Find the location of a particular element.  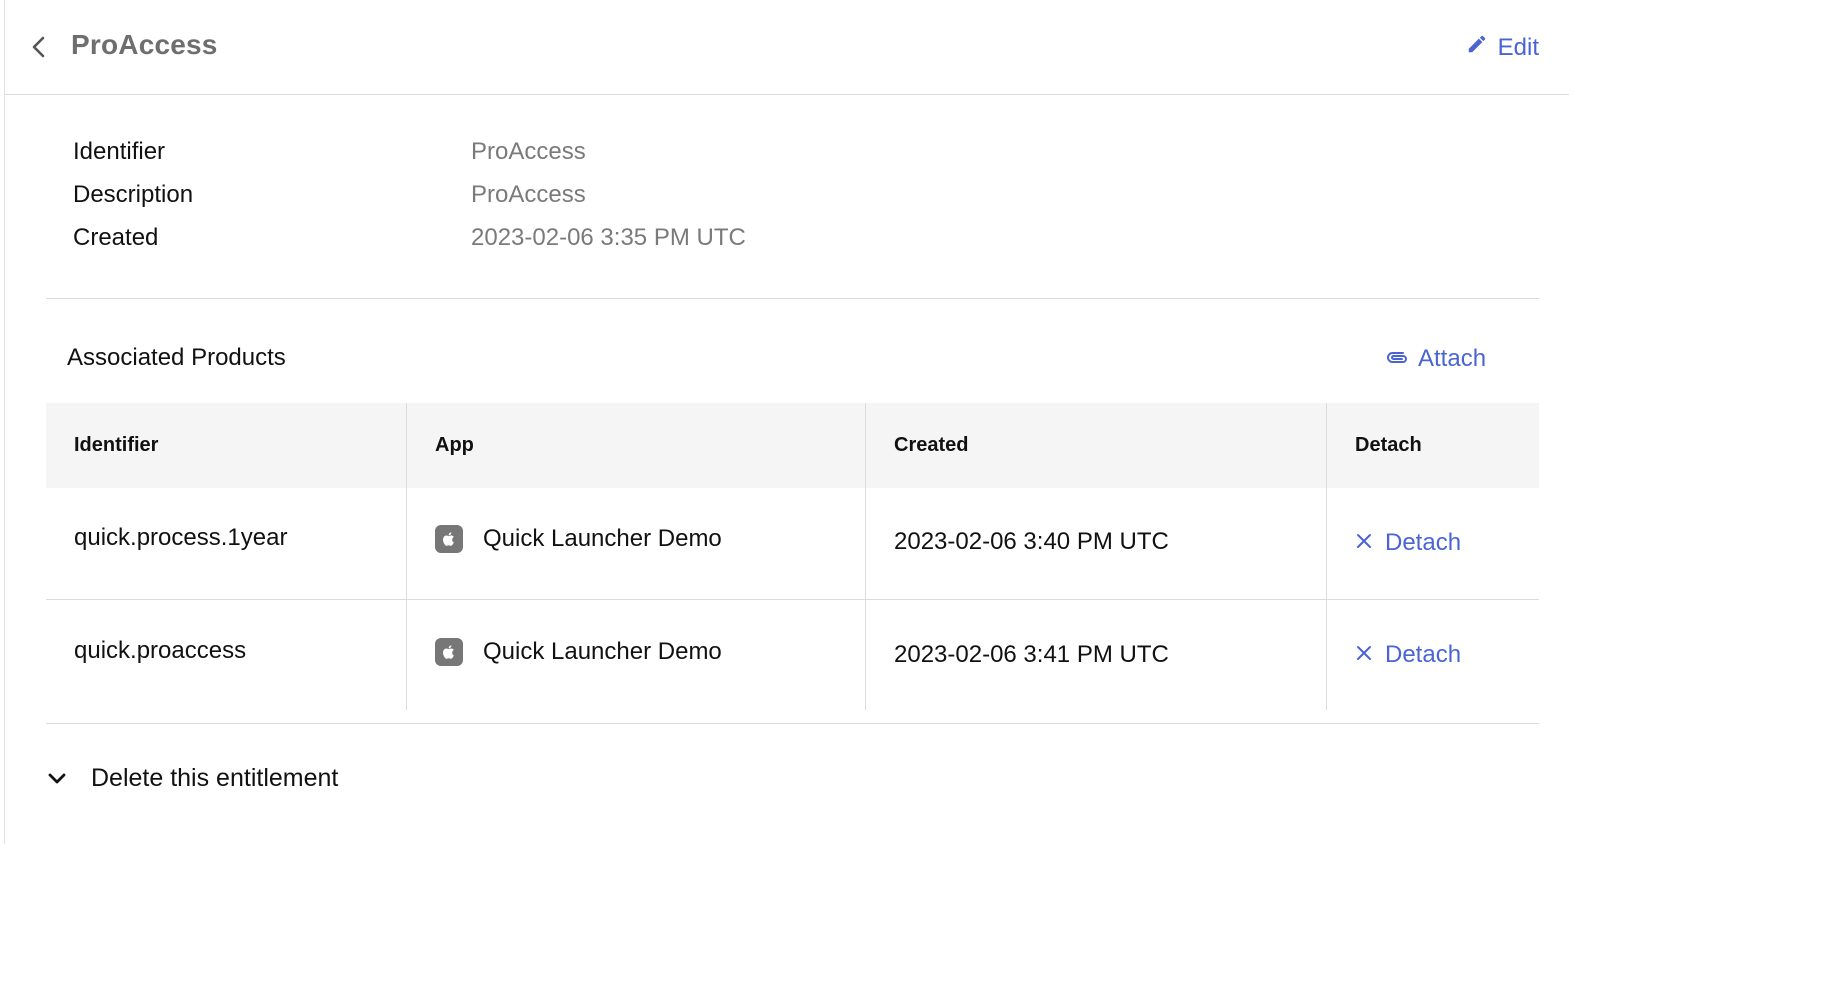

cell-created: 2023-02-06 3:40 PM UTC is located at coordinates (1096, 543).